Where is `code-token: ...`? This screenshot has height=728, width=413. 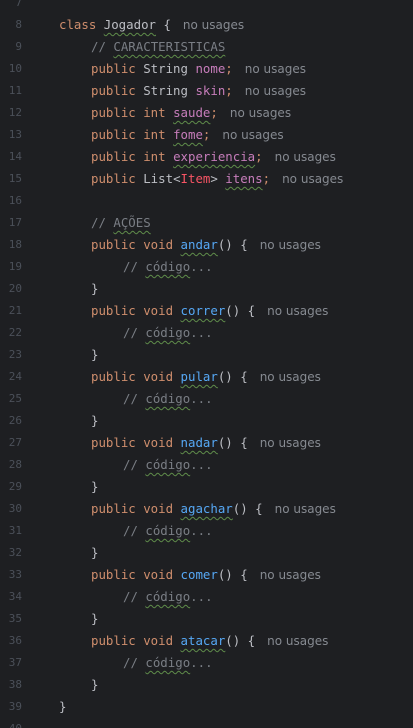
code-token: ... is located at coordinates (201, 530).